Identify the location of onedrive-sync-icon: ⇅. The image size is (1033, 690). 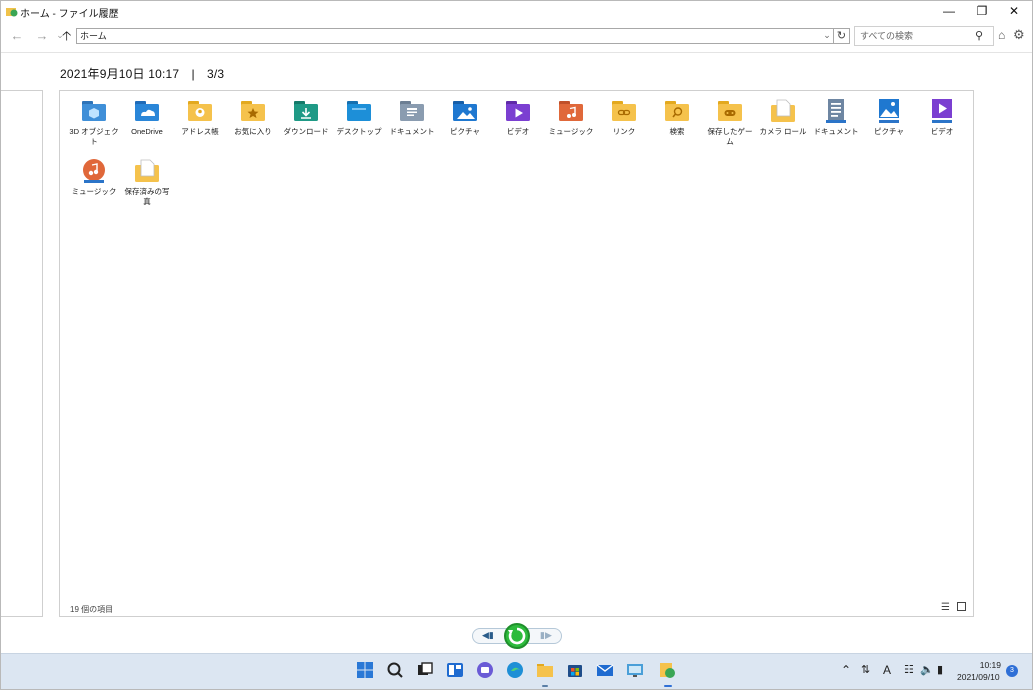
(865, 669).